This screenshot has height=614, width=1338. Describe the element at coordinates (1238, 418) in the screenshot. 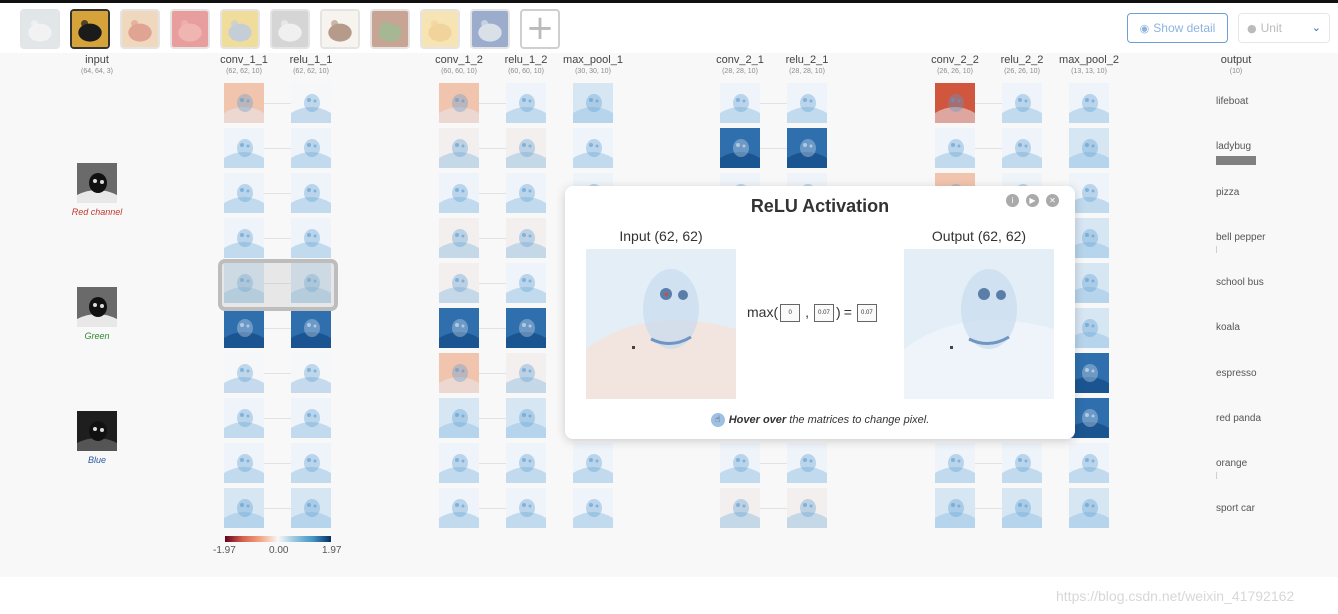

I see `output-label-red-panda: red panda` at that location.